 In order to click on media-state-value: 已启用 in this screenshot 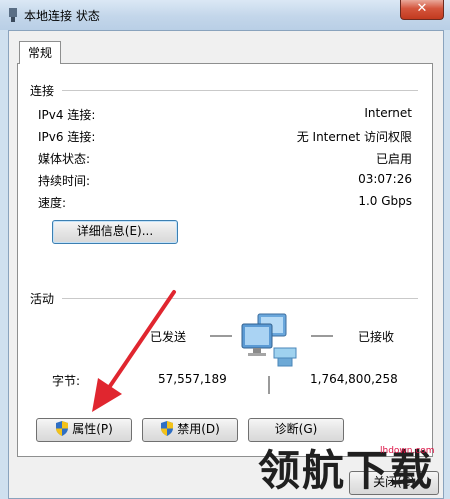, I will do `click(393, 159)`.